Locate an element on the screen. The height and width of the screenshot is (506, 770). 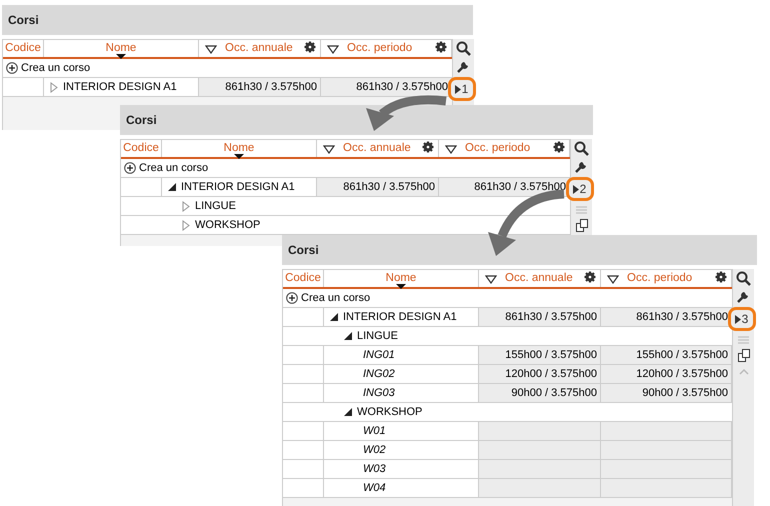
expand-level-button: 3 is located at coordinates (742, 319).